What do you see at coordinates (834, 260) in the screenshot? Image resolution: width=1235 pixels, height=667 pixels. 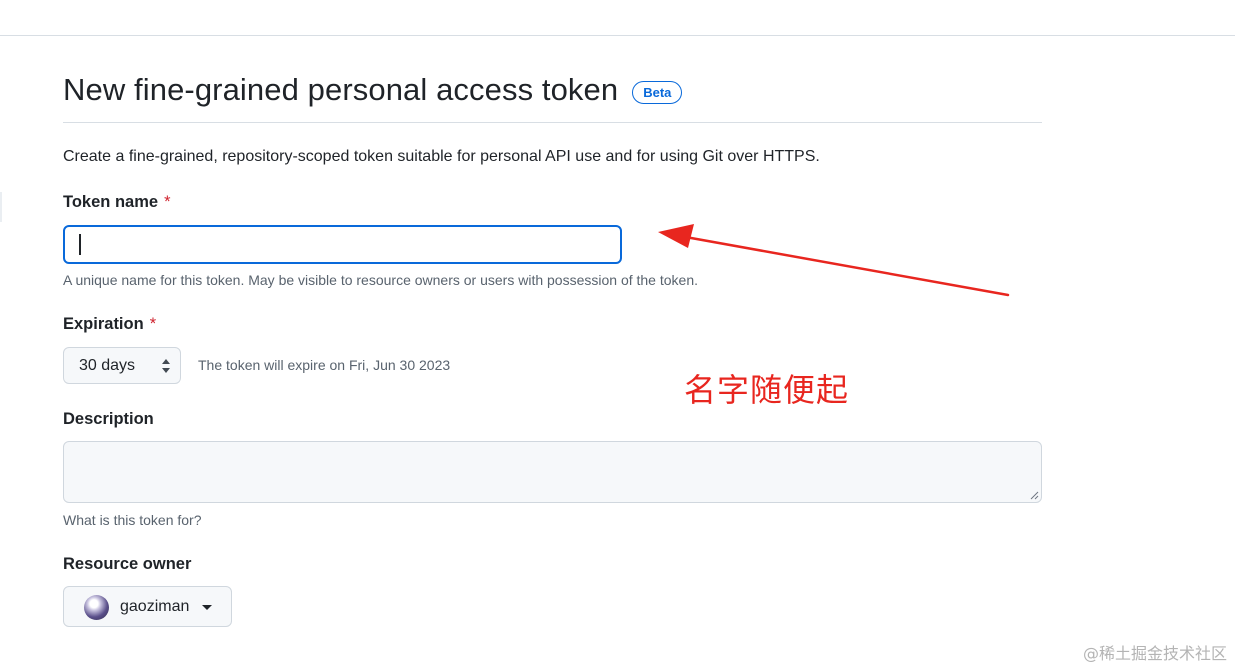 I see `annotation-arrow` at bounding box center [834, 260].